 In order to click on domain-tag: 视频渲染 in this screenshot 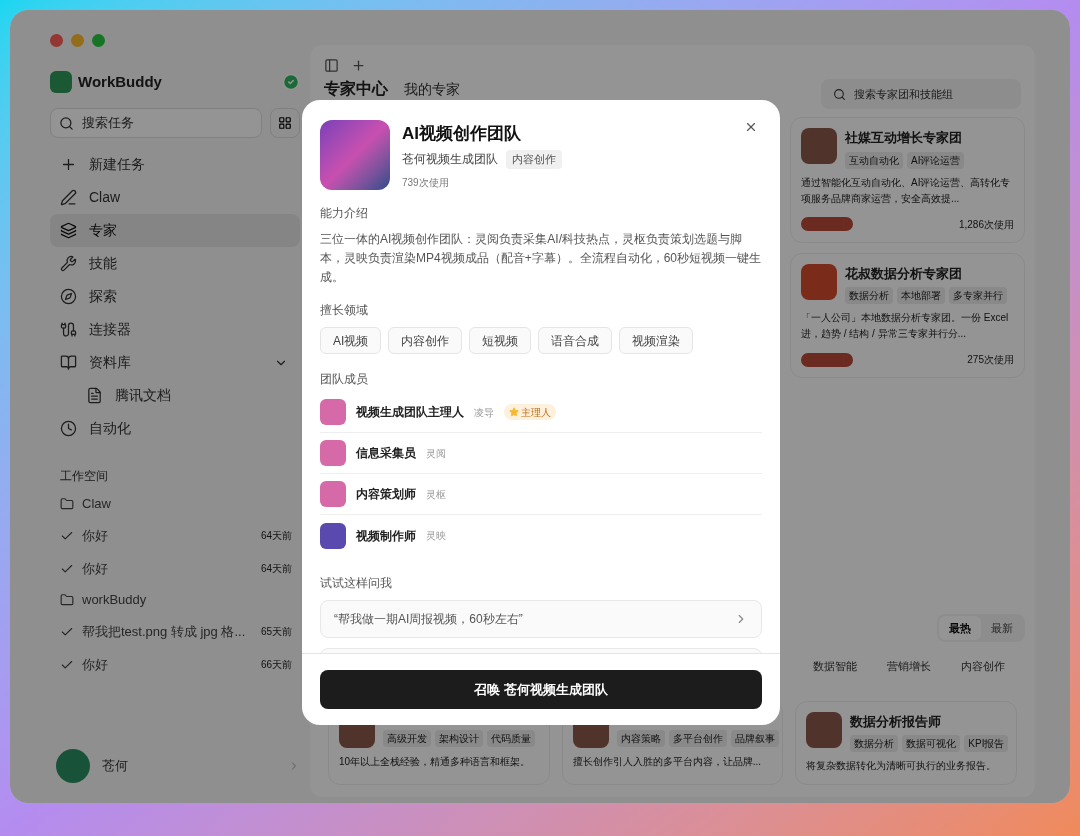, I will do `click(656, 340)`.